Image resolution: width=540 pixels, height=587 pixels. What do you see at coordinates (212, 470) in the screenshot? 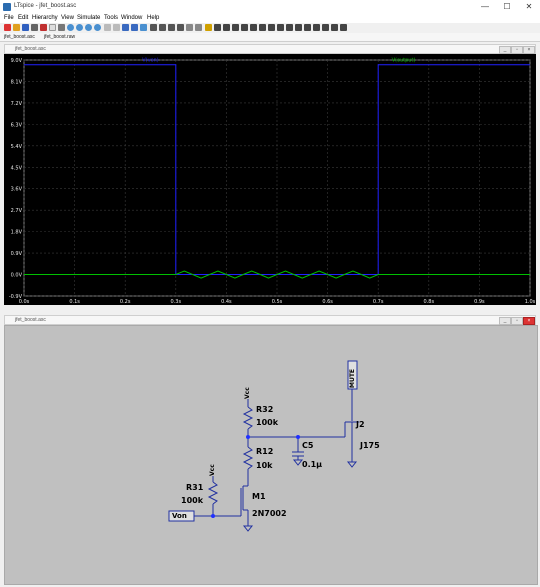
I see `vcc-label-2: Vcc` at bounding box center [212, 470].